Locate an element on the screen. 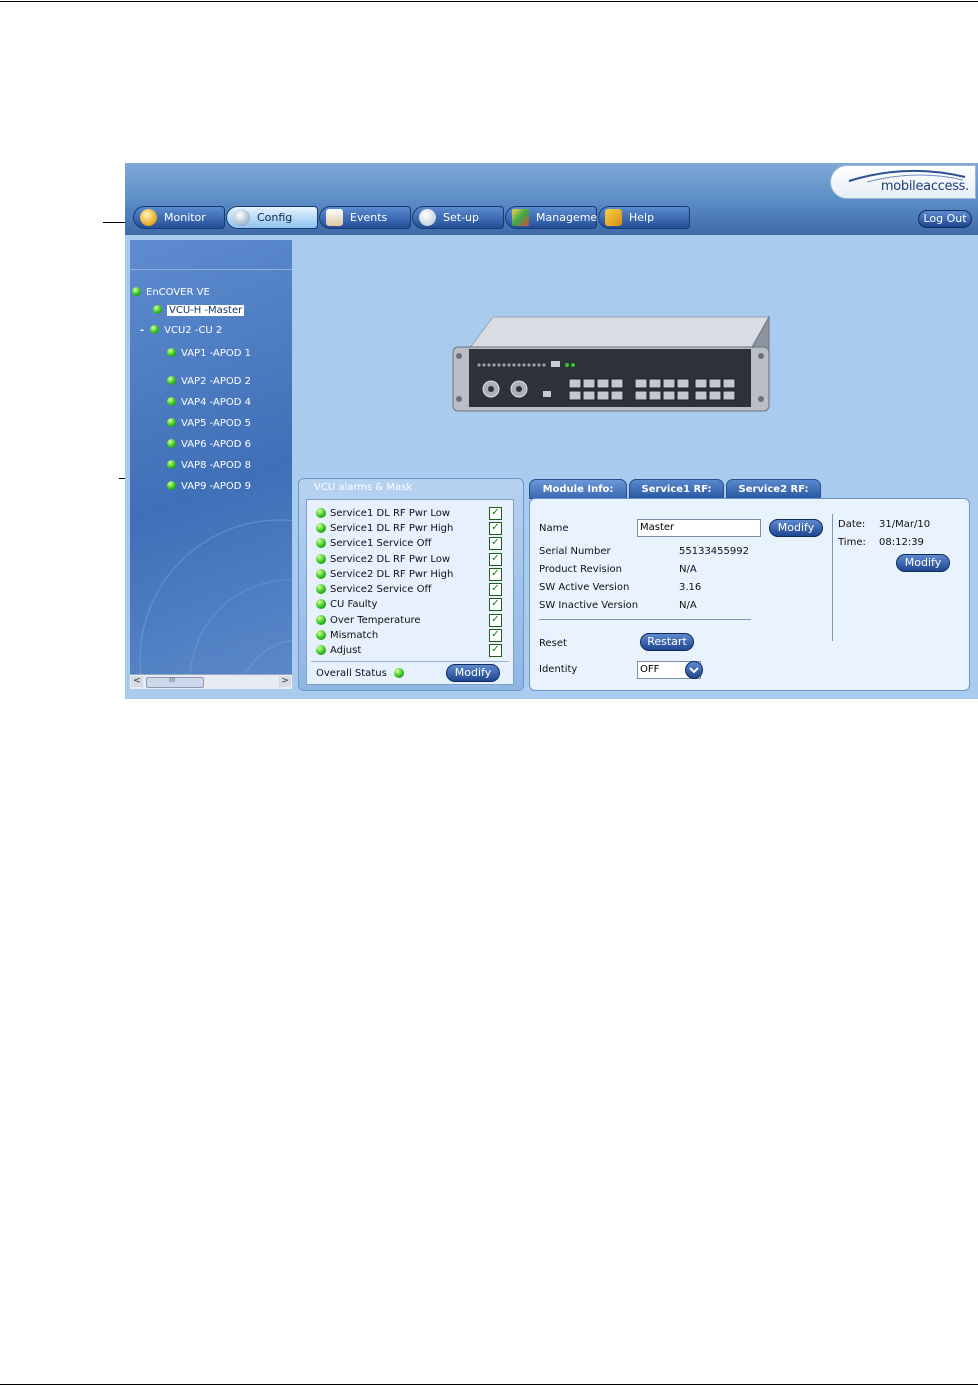 This screenshot has height=1386, width=978. logout-button: Log Out is located at coordinates (945, 219).